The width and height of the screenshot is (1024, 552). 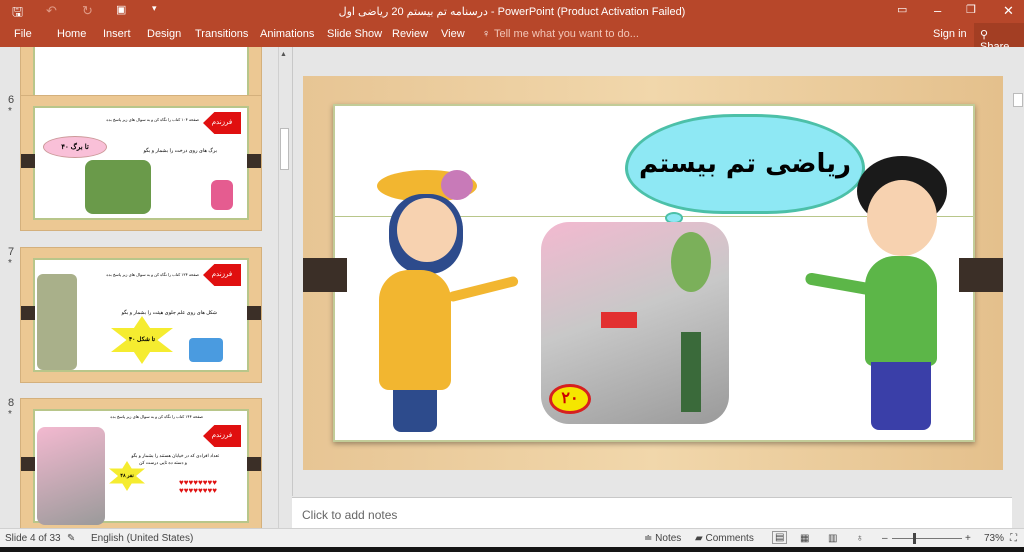 What do you see at coordinates (284, 287) in the screenshot?
I see `thumbnail-scrollbar: ▲` at bounding box center [284, 287].